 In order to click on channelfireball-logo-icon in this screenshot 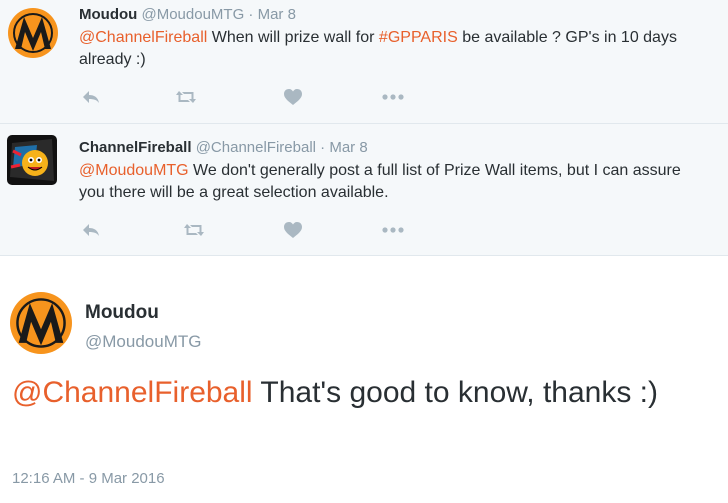, I will do `click(32, 160)`.